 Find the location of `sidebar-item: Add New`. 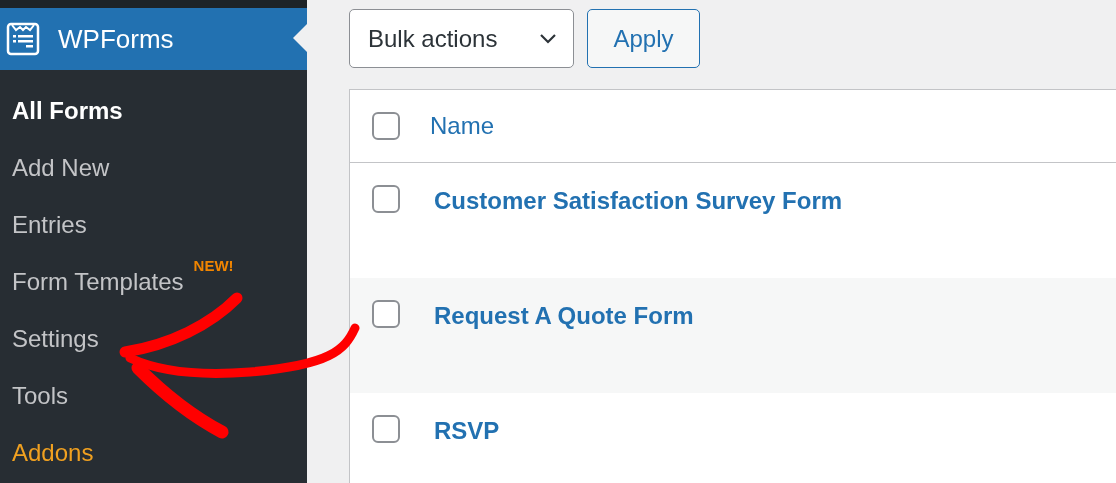

sidebar-item: Add New is located at coordinates (61, 167).